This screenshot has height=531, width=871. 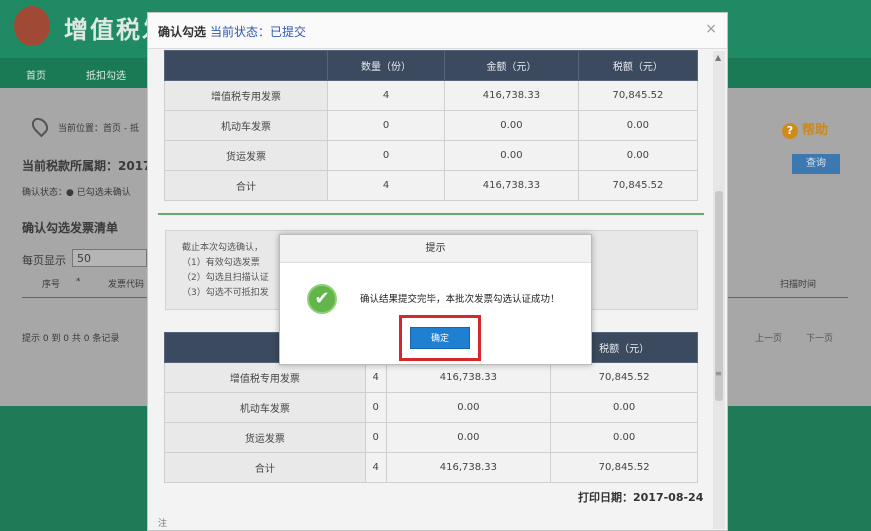 What do you see at coordinates (718, 373) in the screenshot?
I see `scroll-marker-icon: ≡` at bounding box center [718, 373].